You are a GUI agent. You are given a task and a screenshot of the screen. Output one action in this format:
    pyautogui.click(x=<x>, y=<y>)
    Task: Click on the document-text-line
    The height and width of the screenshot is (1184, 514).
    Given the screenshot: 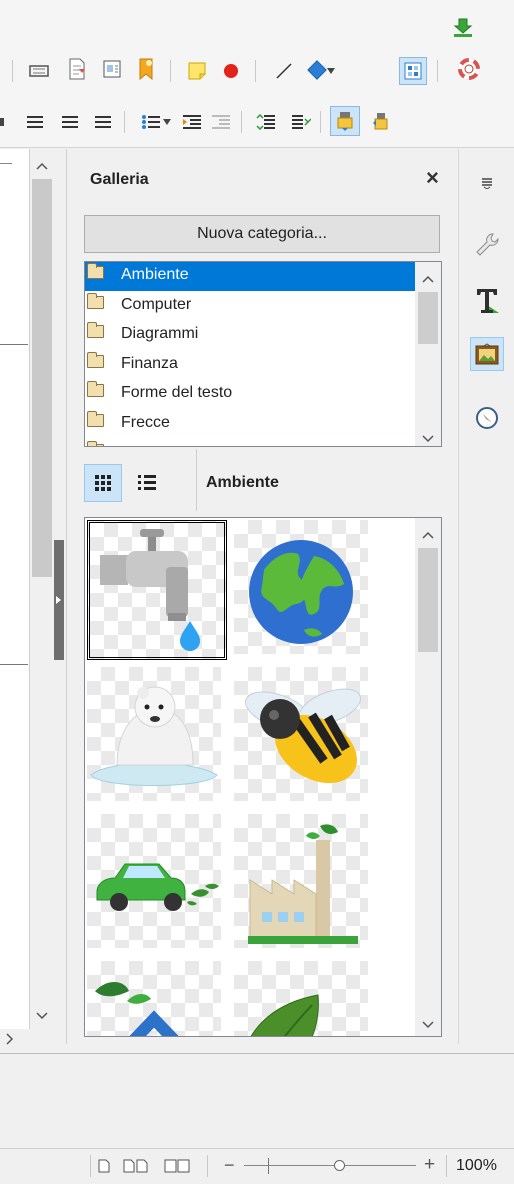 What is the action you would take?
    pyautogui.click(x=6, y=163)
    